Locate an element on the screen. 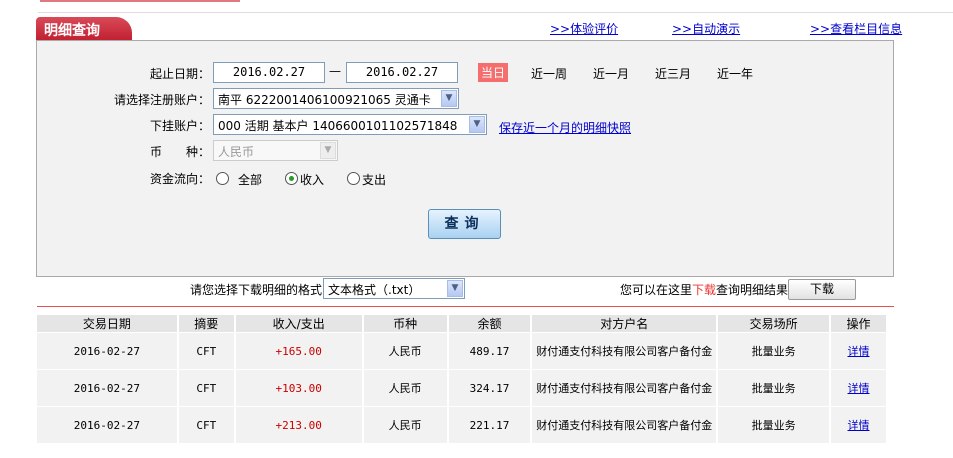 The width and height of the screenshot is (953, 458). range-month: 近一月 is located at coordinates (611, 73).